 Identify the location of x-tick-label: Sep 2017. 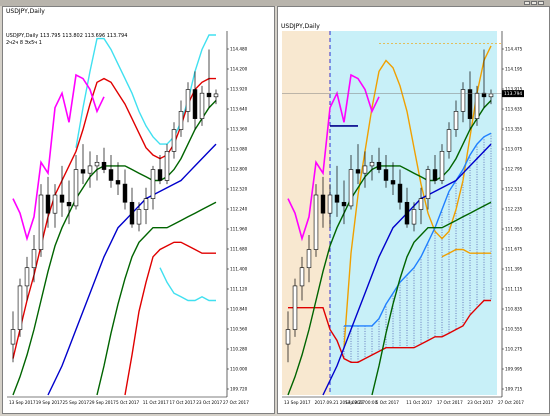
(355, 402).